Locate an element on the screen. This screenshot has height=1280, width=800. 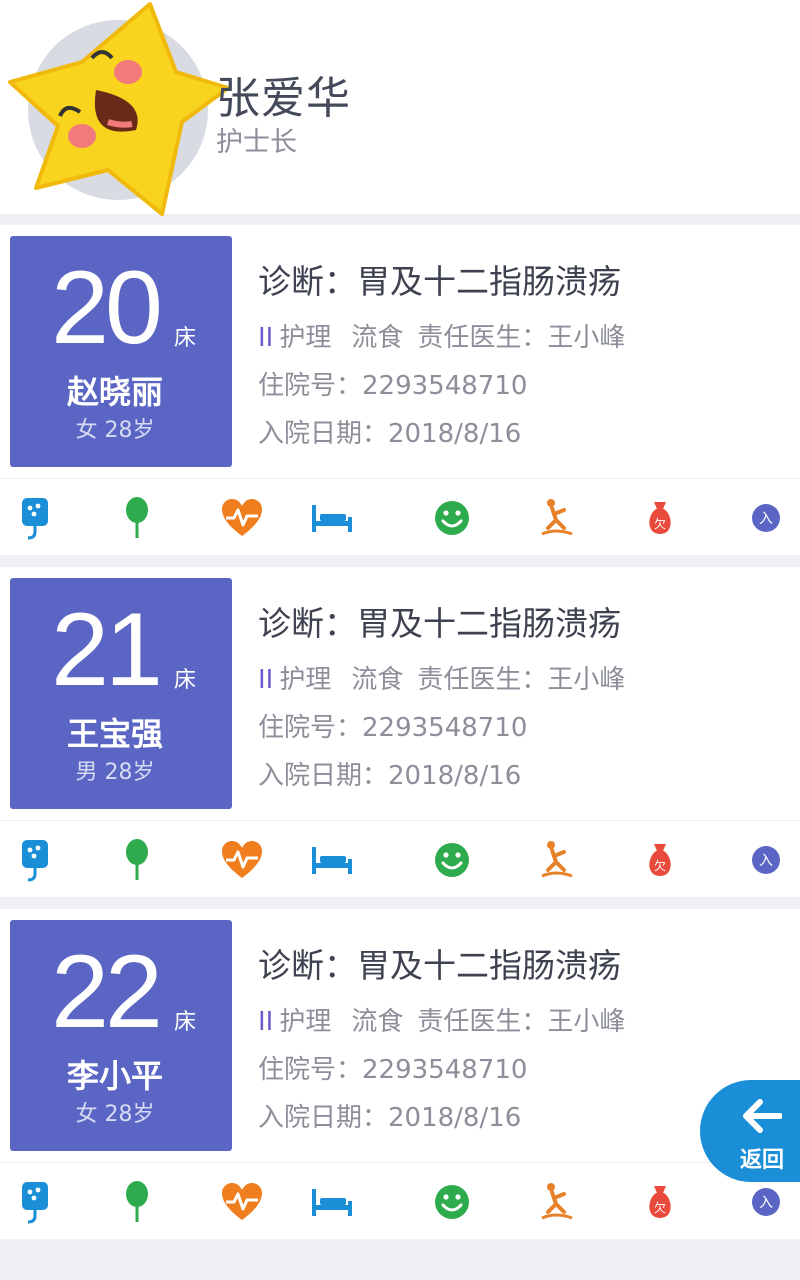
bed-number: 20 is located at coordinates (107, 308).